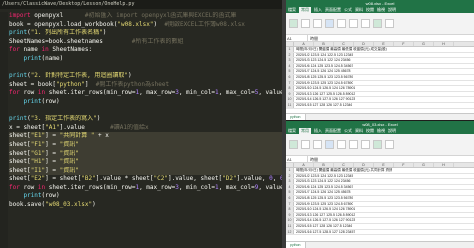 Image resolution: width=474 pixels, height=248 pixels. I want to click on row-cells: 時間(年/月/日) 開盤價 最高價 最低價 收盤價(元) 共同計算 資訊, so click(343, 170).